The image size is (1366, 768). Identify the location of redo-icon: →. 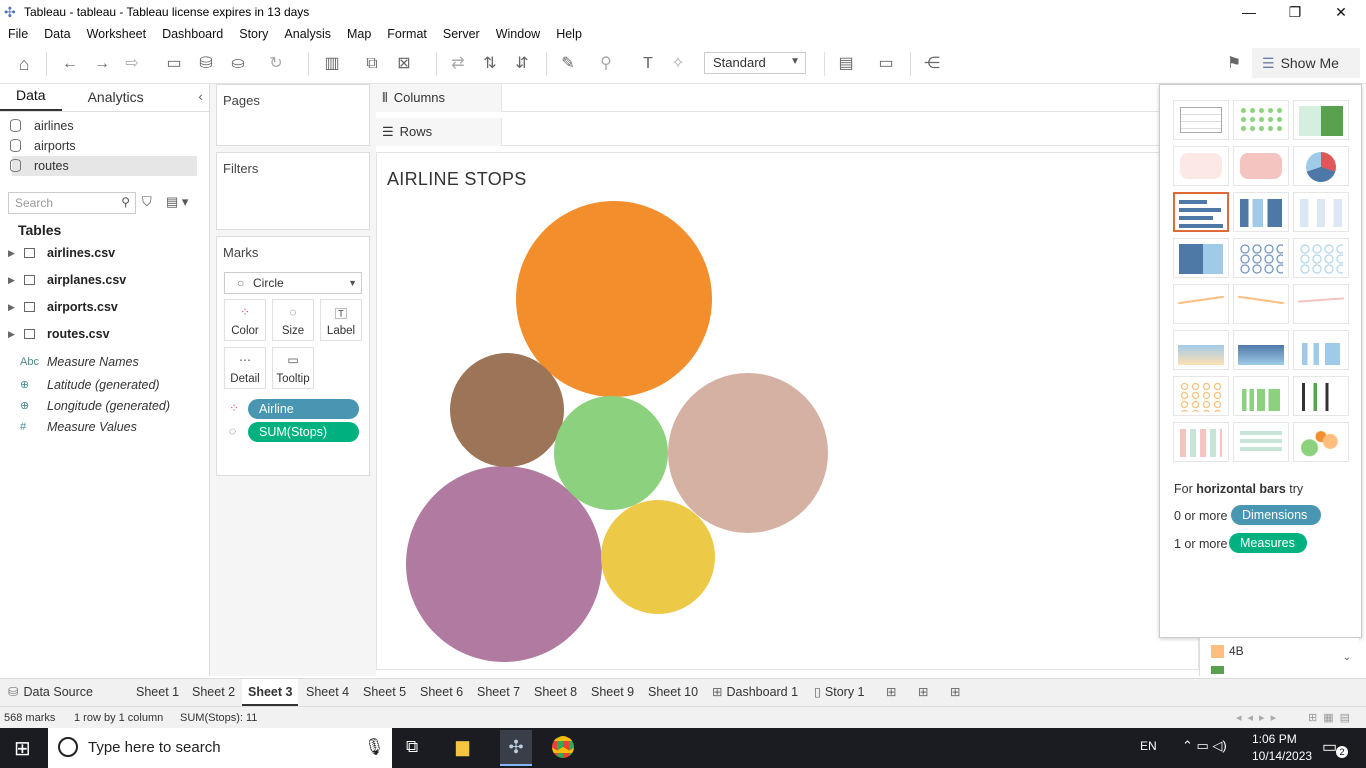
(102, 64).